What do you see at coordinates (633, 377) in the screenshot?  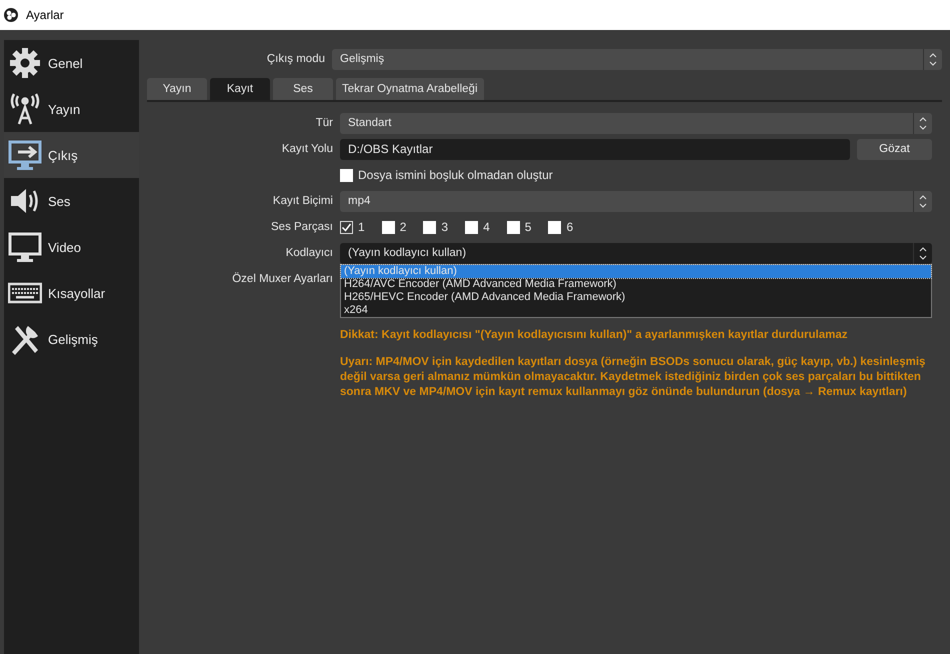 I see `warning-text: Uyarı: MP4/MOV için kaydedilen kayıtları dosya (örneğin BSODs sonucu olarak, güç kayıp, vb.) kesinleşmiş değil varsa geri almanız mümkün olmayacaktır. Kaydetmek istediğiniz birden çok ses parçaları bu bittikten sonra MKV ve MP4/MOV için kayıt remux kullanmayı göz önünde bulundurun (dosya → Remux kayıtları)` at bounding box center [633, 377].